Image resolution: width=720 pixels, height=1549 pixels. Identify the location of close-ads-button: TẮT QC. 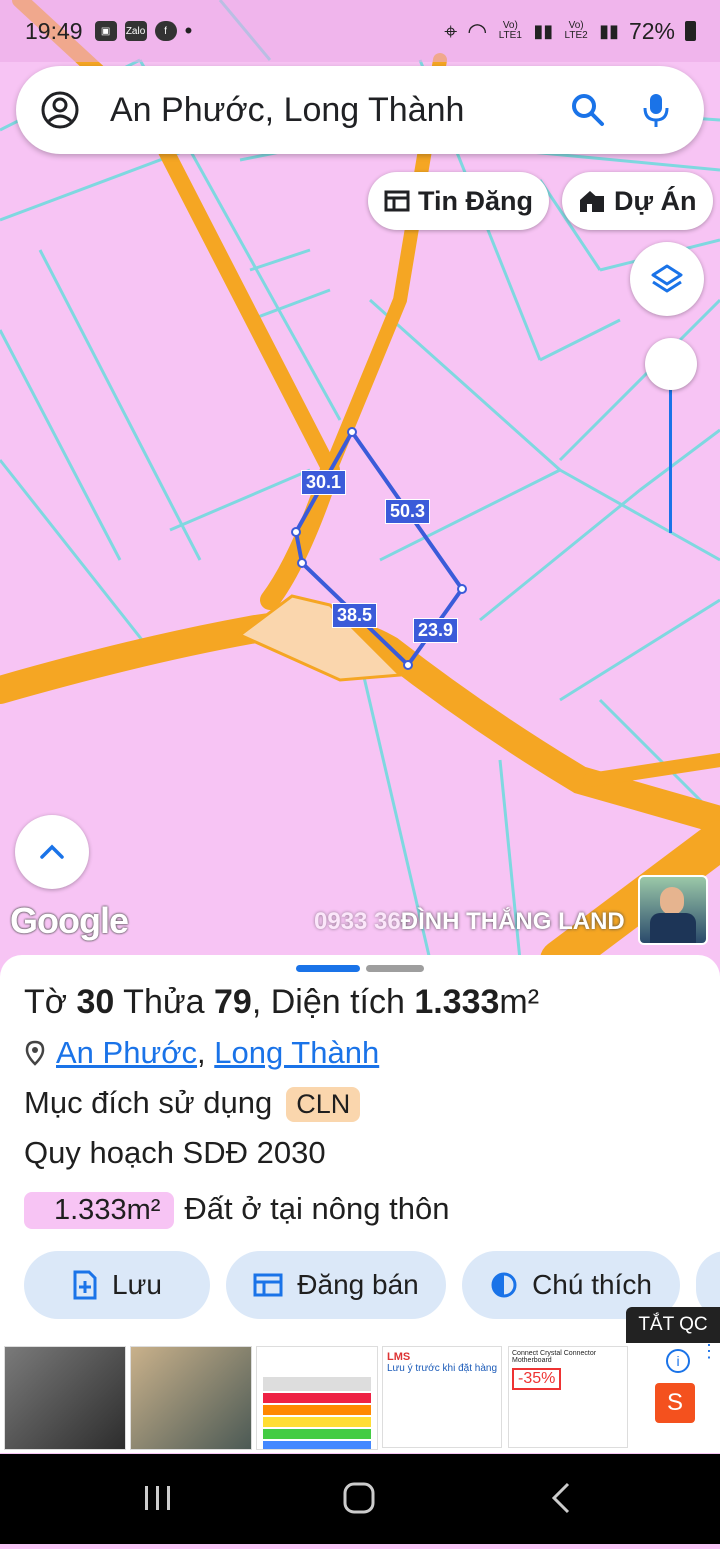
(673, 1325).